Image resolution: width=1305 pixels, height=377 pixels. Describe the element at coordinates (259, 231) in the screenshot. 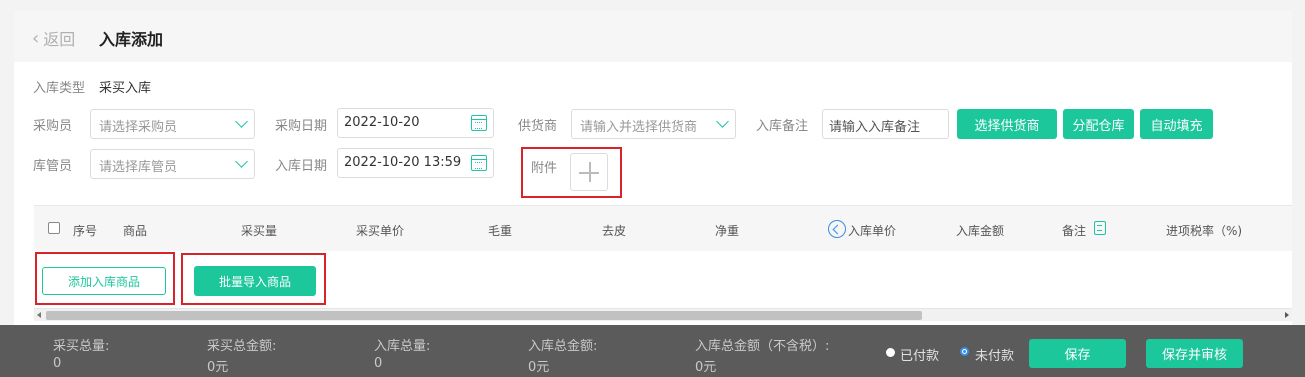

I see `col-purchase-qty: 采买量` at that location.